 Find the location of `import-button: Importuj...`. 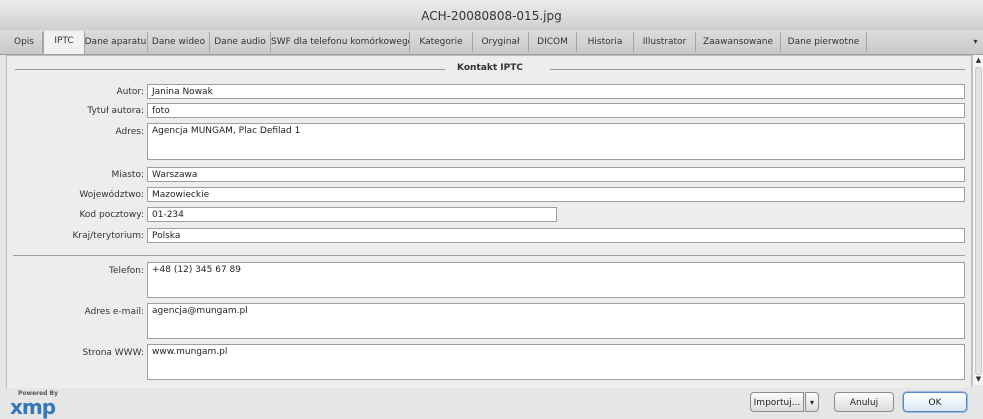

import-button: Importuj... is located at coordinates (777, 402).